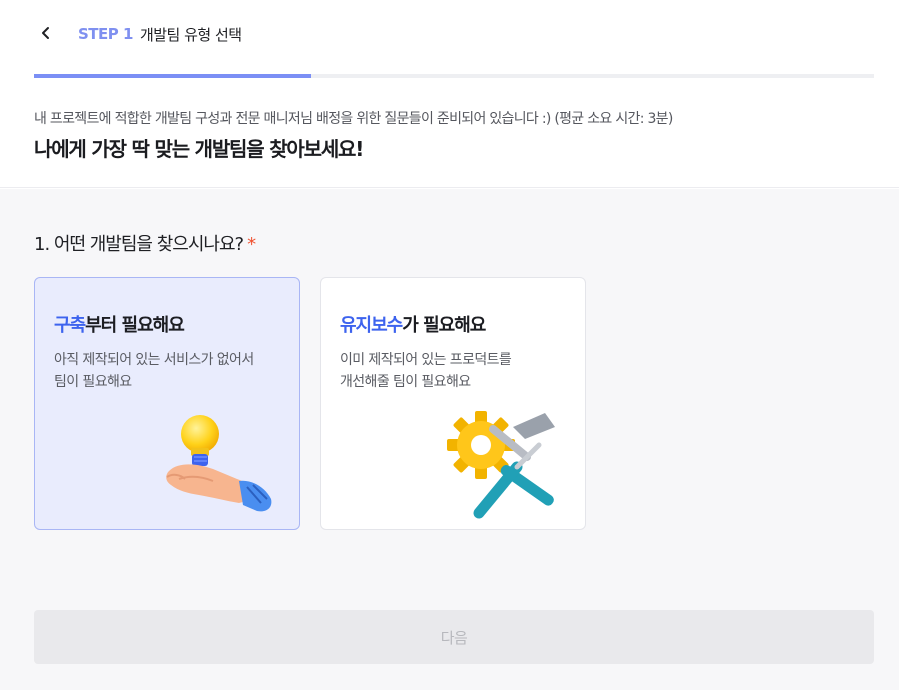 Image resolution: width=899 pixels, height=690 pixels. Describe the element at coordinates (454, 76) in the screenshot. I see `progress-bar` at that location.